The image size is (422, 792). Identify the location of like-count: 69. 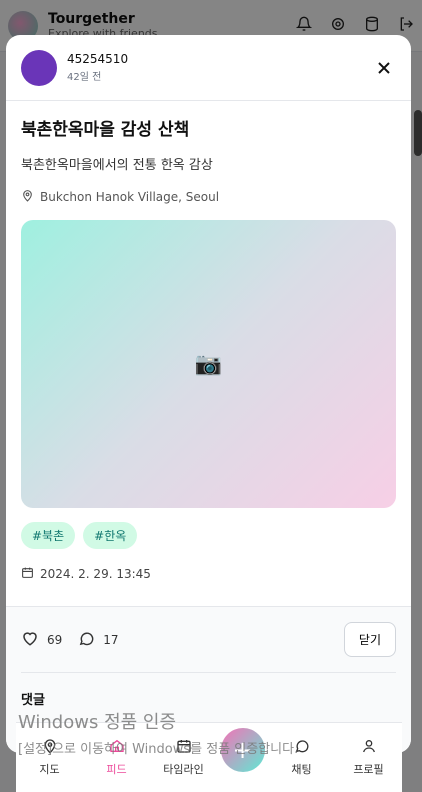
(55, 639).